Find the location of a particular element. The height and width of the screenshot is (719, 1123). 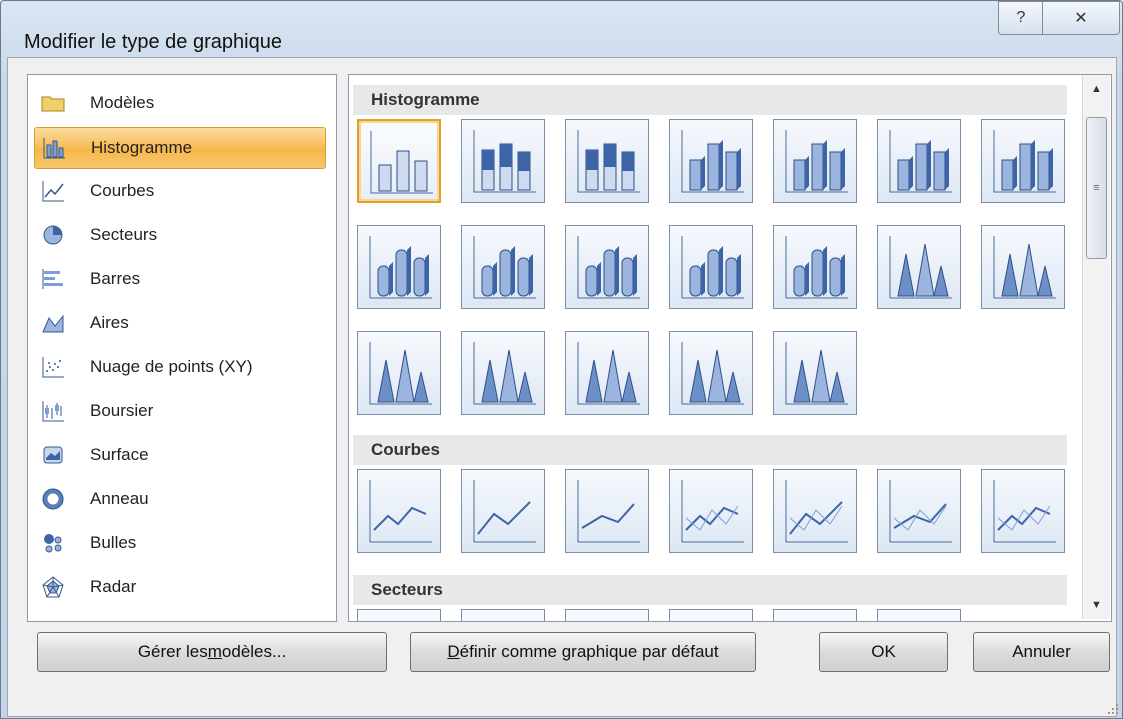

category-item-barres: Barres is located at coordinates (179, 279).